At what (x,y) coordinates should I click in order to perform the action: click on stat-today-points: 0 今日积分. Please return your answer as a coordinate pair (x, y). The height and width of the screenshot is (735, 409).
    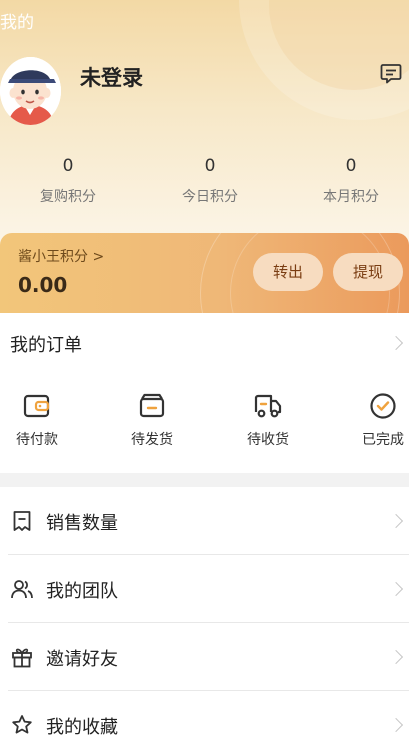
    Looking at the image, I should click on (210, 181).